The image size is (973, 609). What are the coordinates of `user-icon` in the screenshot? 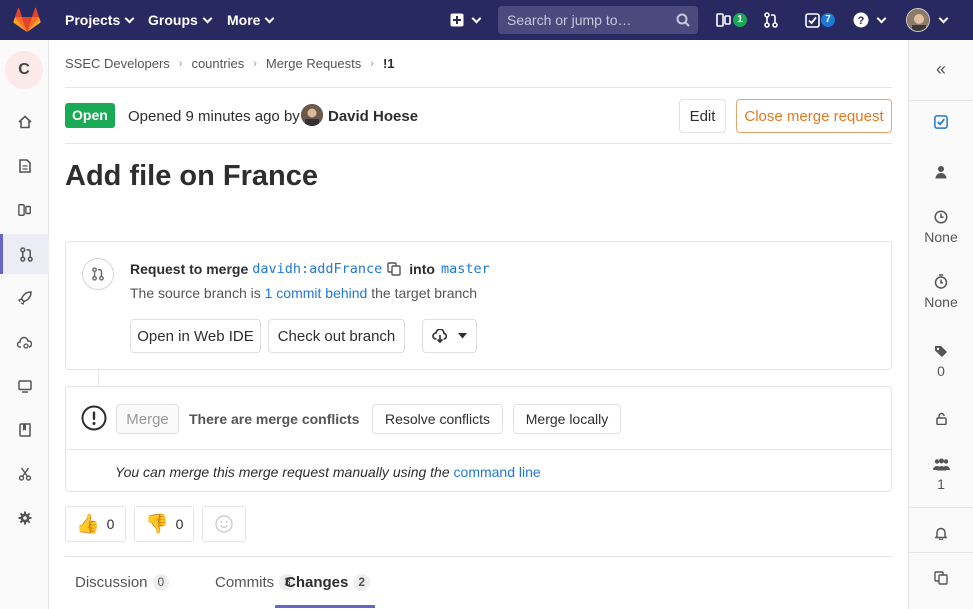 It's located at (941, 172).